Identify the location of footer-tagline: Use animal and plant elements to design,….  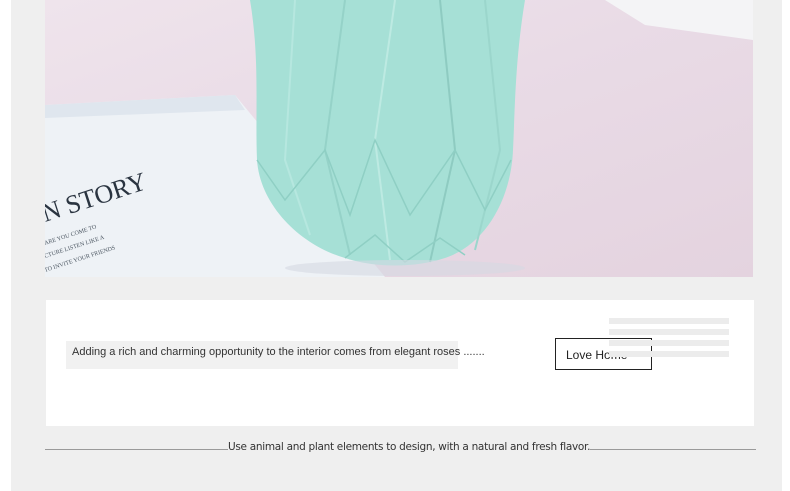
(409, 447).